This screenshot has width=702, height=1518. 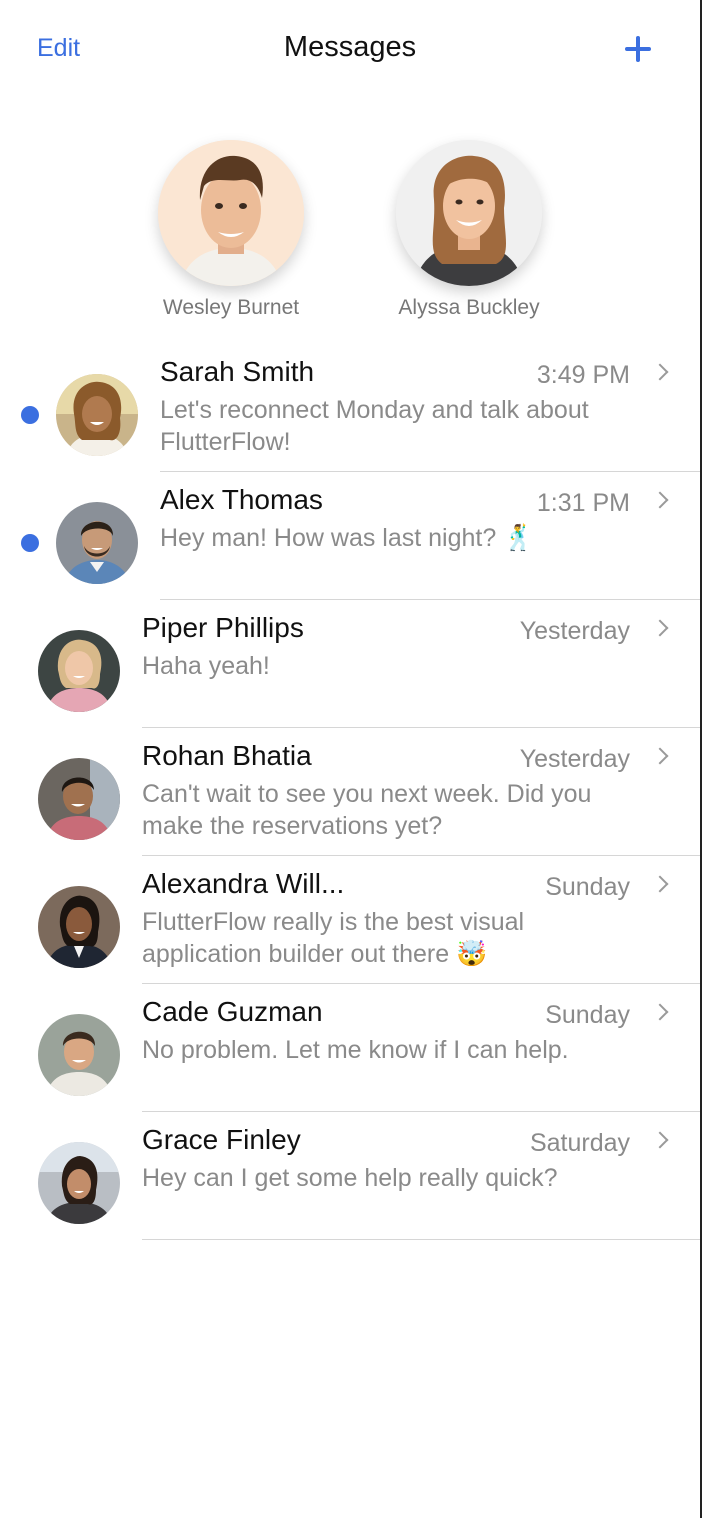 I want to click on contact-name: Piper Phillips, so click(x=223, y=627).